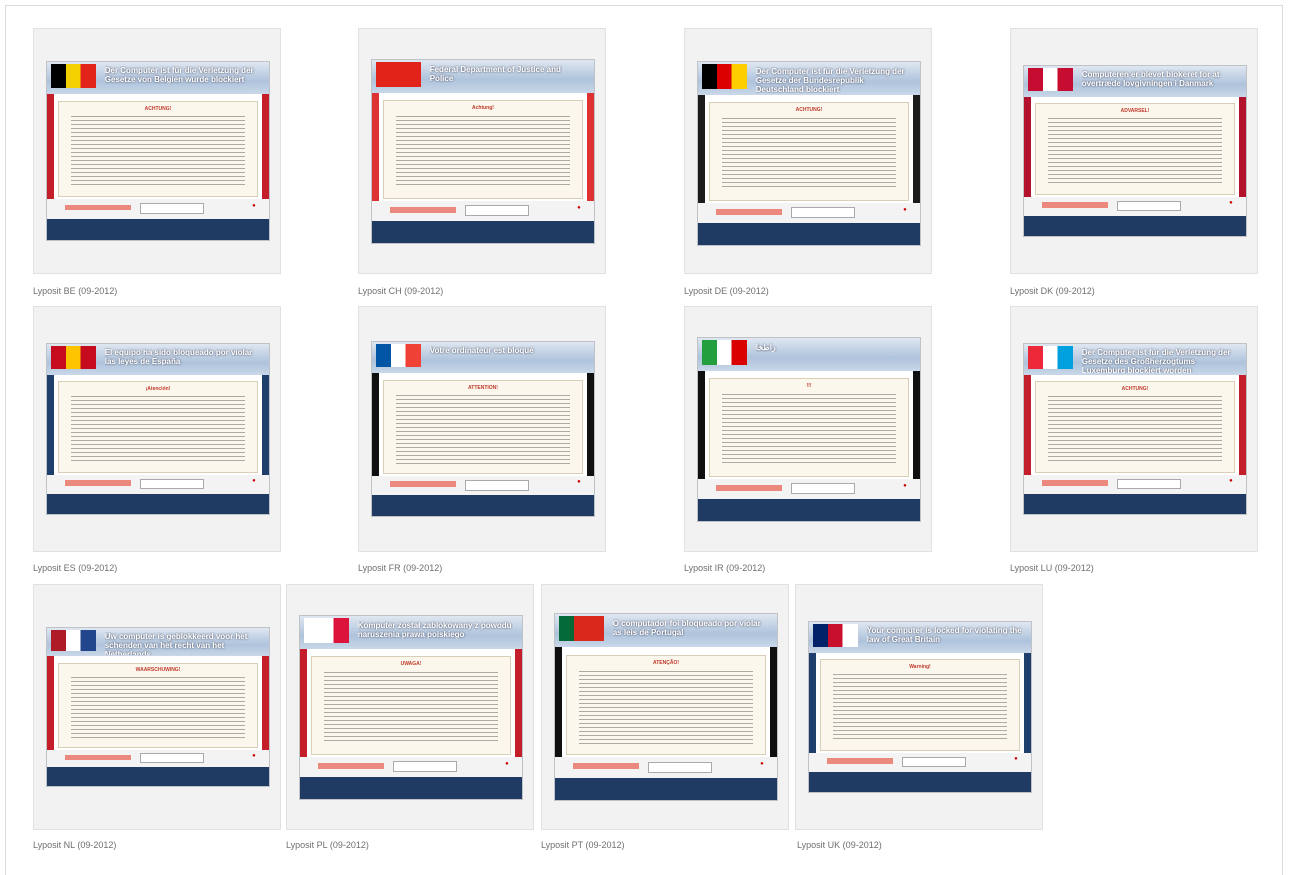 The height and width of the screenshot is (875, 1290). Describe the element at coordinates (400, 291) in the screenshot. I see `gallery-caption: Lyposit CH (09-2012)` at that location.